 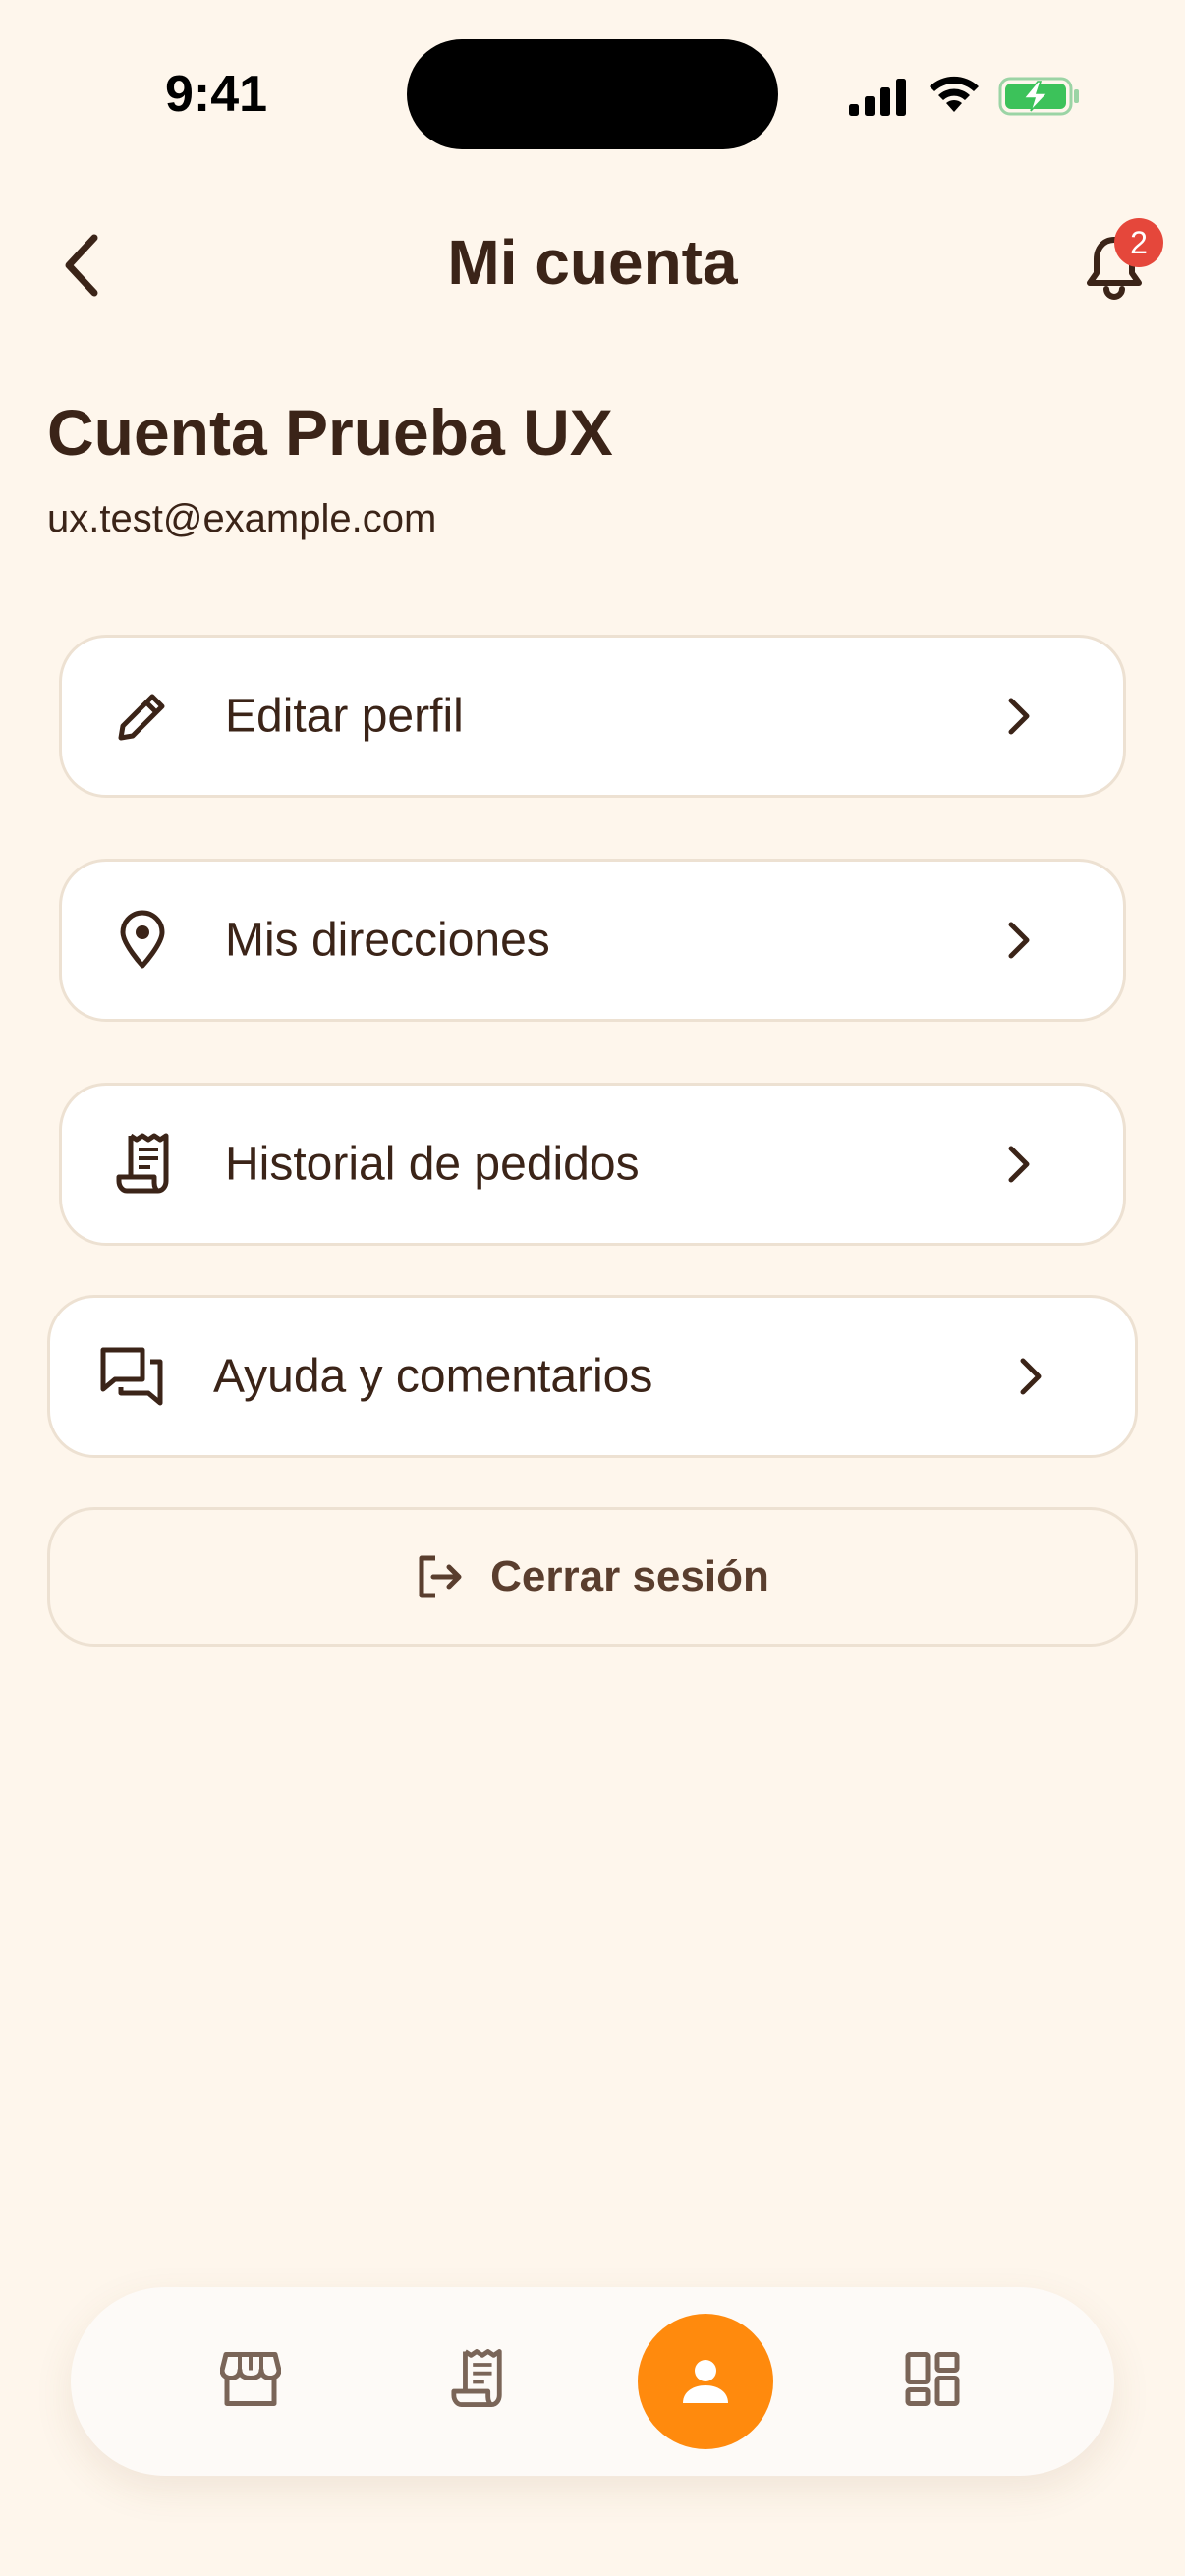 I want to click on nav-orders-button, so click(x=479, y=2382).